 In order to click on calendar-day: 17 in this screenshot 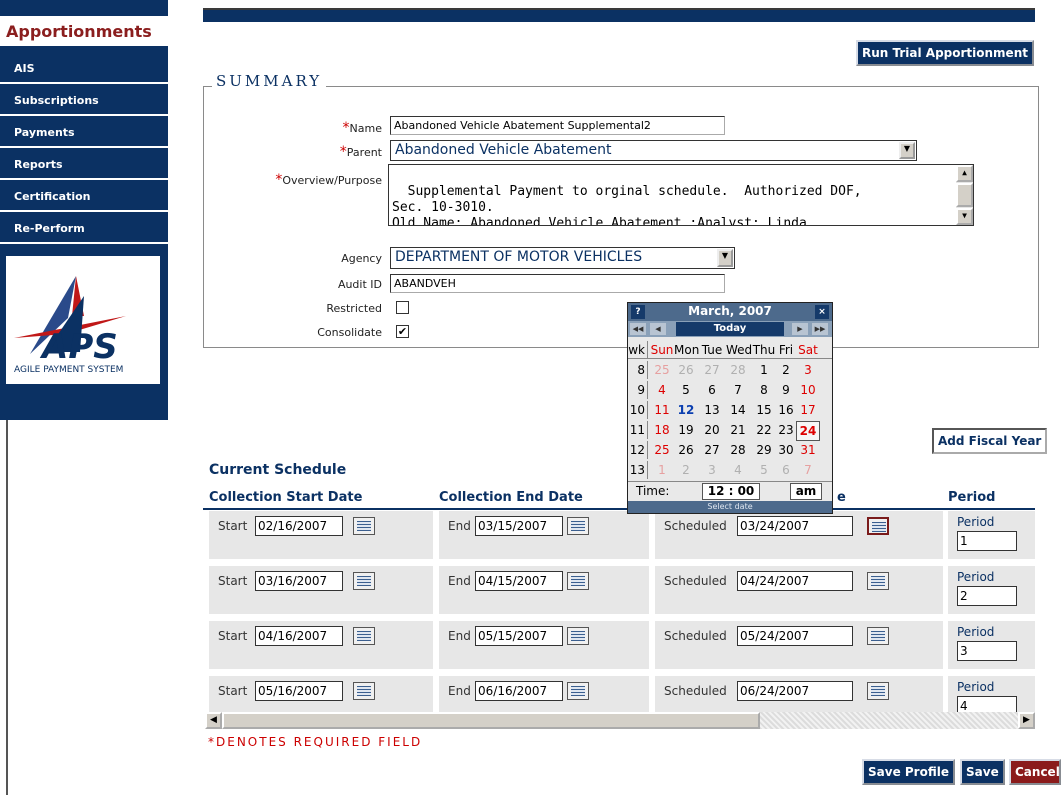, I will do `click(808, 410)`.